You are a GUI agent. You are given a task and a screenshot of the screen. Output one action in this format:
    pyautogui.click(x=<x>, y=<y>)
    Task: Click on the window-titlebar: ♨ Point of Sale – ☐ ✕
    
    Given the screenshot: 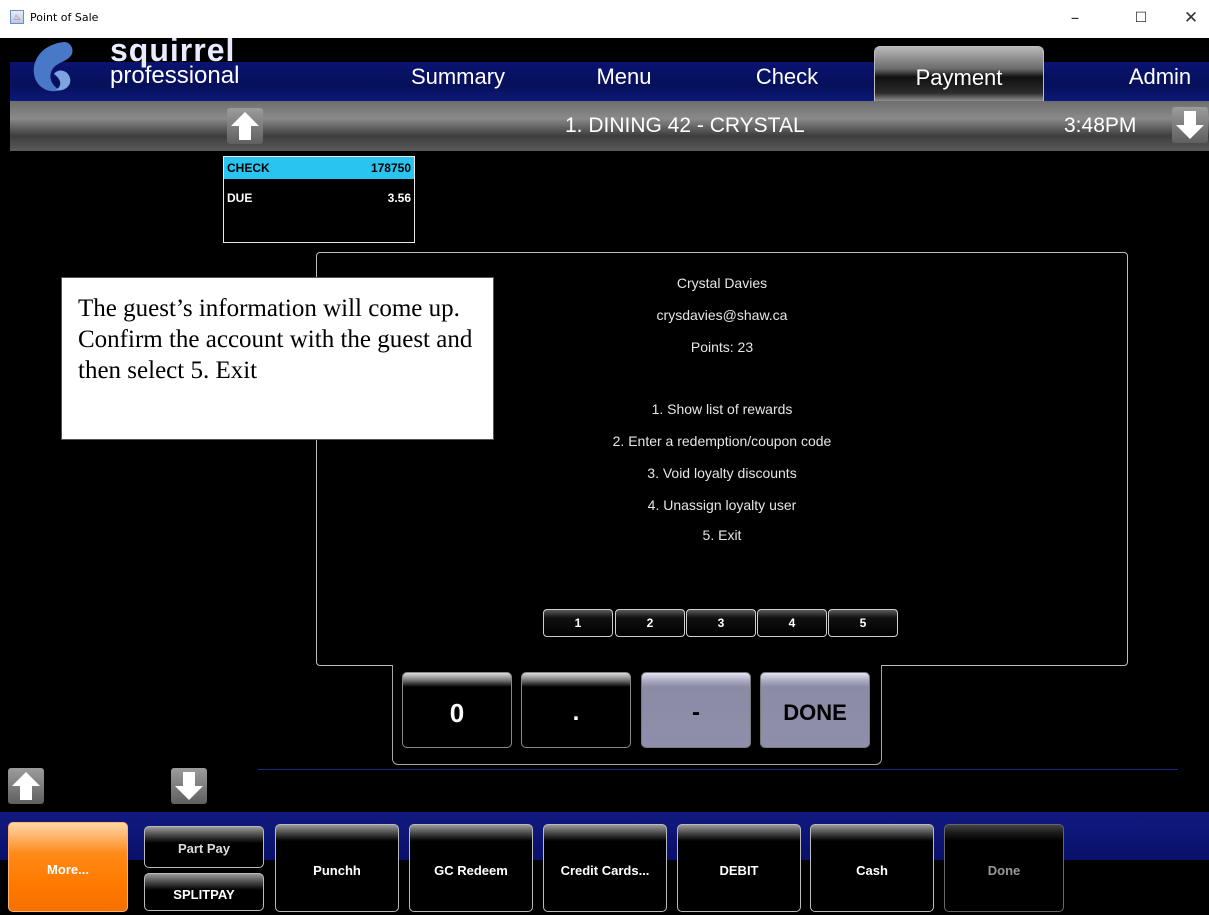 What is the action you would take?
    pyautogui.click(x=604, y=19)
    